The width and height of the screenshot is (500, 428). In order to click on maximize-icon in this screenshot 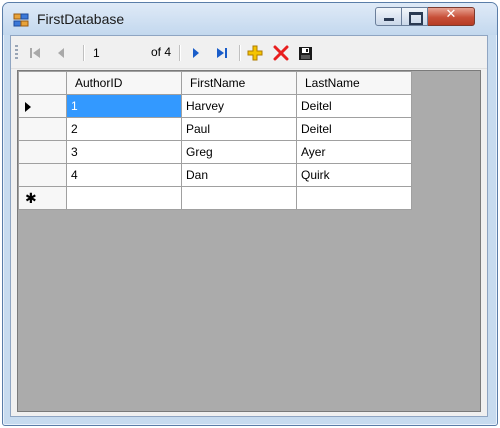, I will do `click(416, 18)`.